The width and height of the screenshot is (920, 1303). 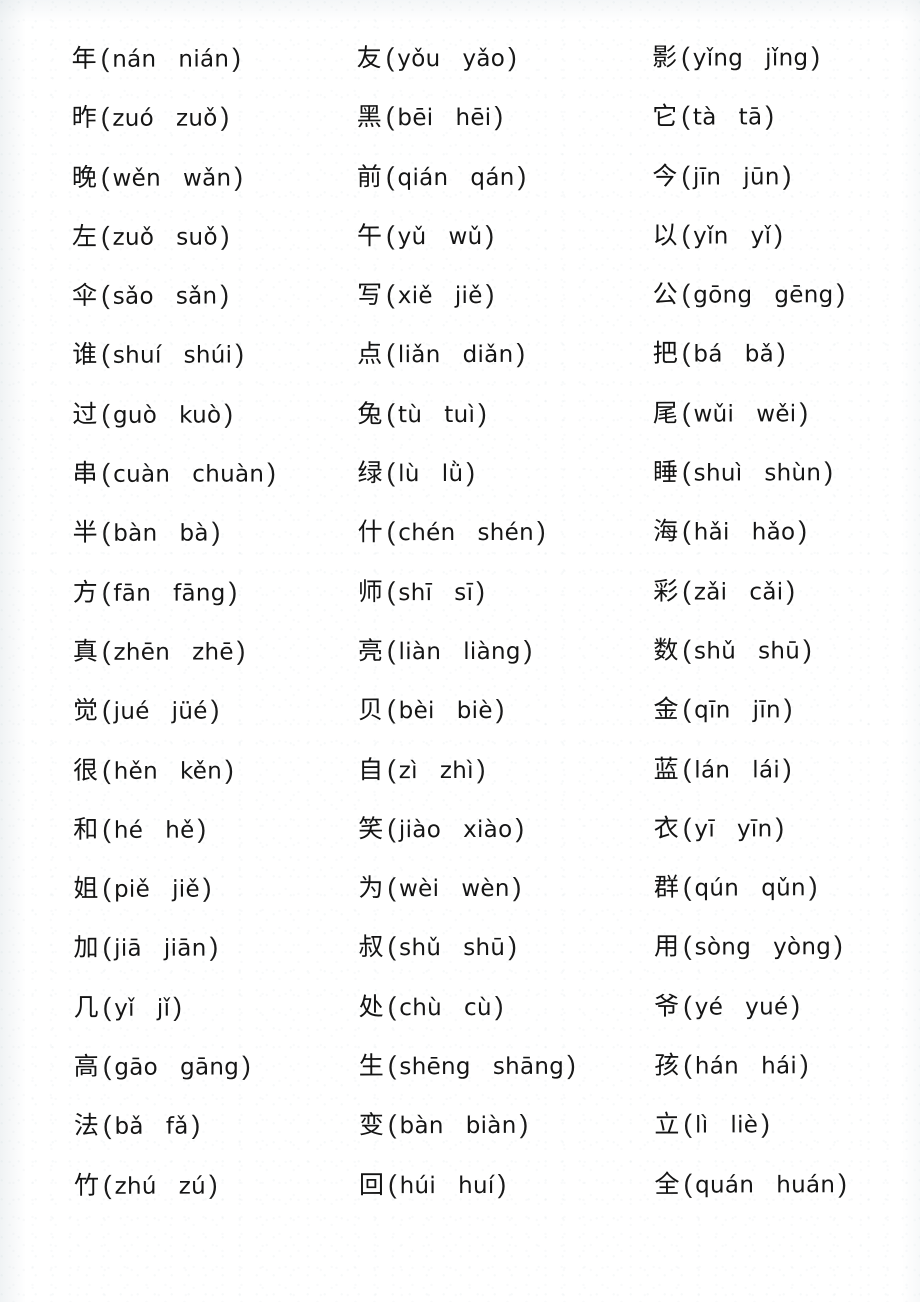 I want to click on pinyin-option-b: hě, so click(x=179, y=830).